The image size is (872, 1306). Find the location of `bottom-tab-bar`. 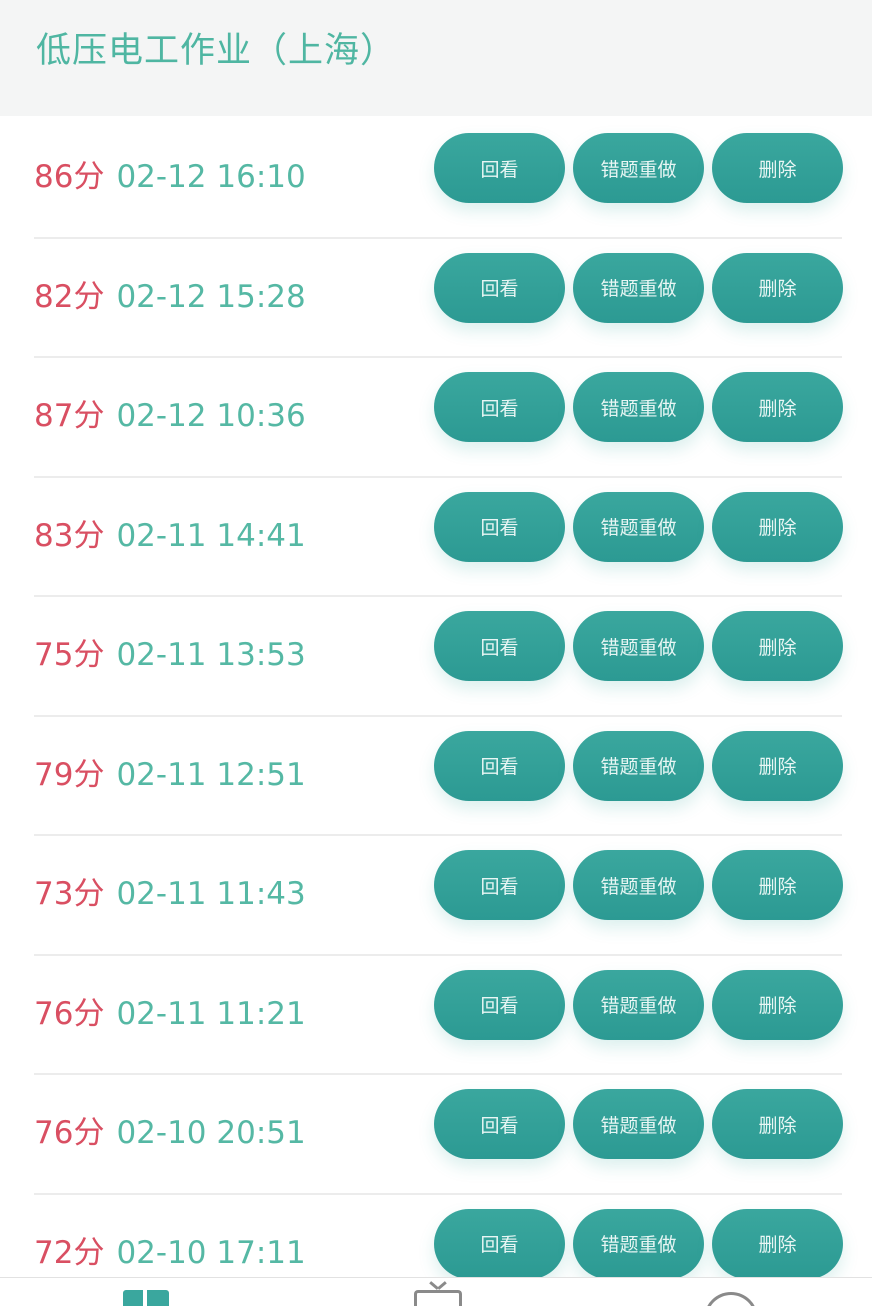

bottom-tab-bar is located at coordinates (436, 1291).